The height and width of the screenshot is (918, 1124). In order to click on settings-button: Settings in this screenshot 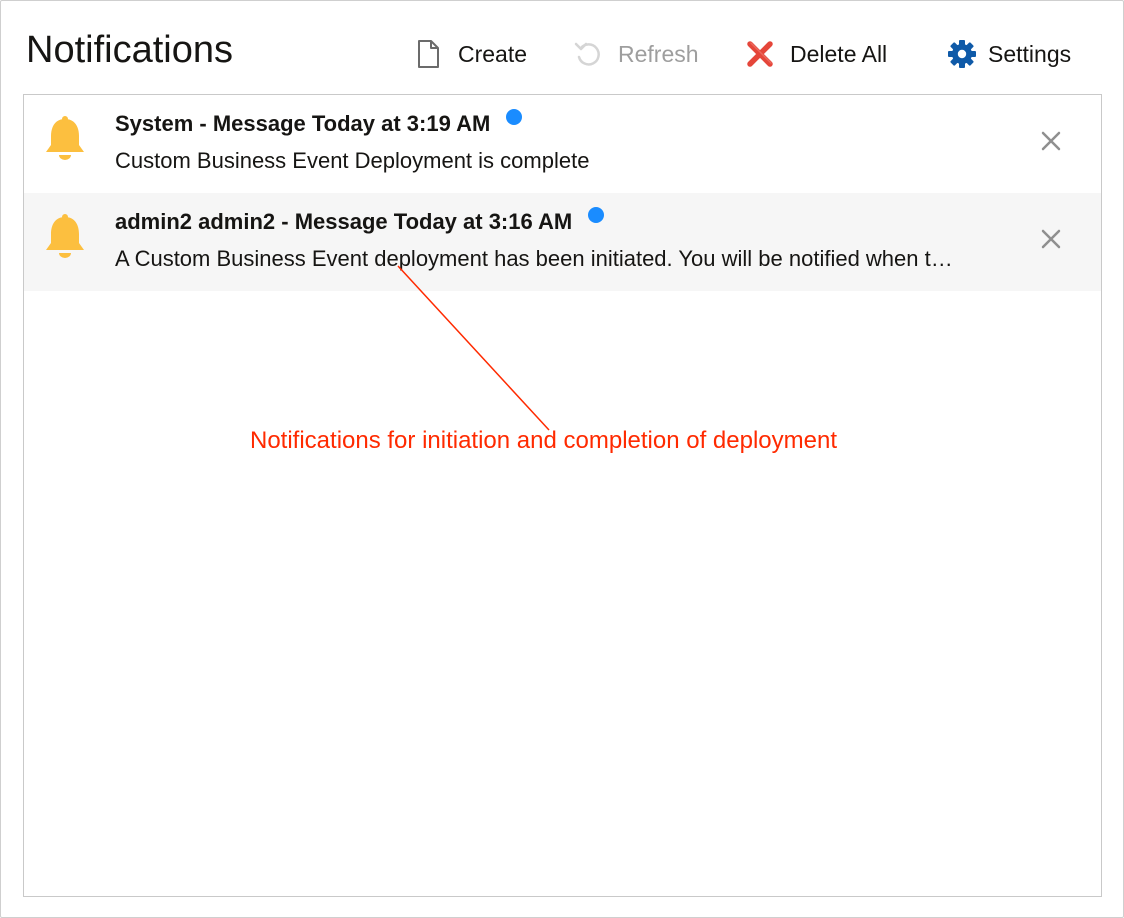, I will do `click(1008, 54)`.